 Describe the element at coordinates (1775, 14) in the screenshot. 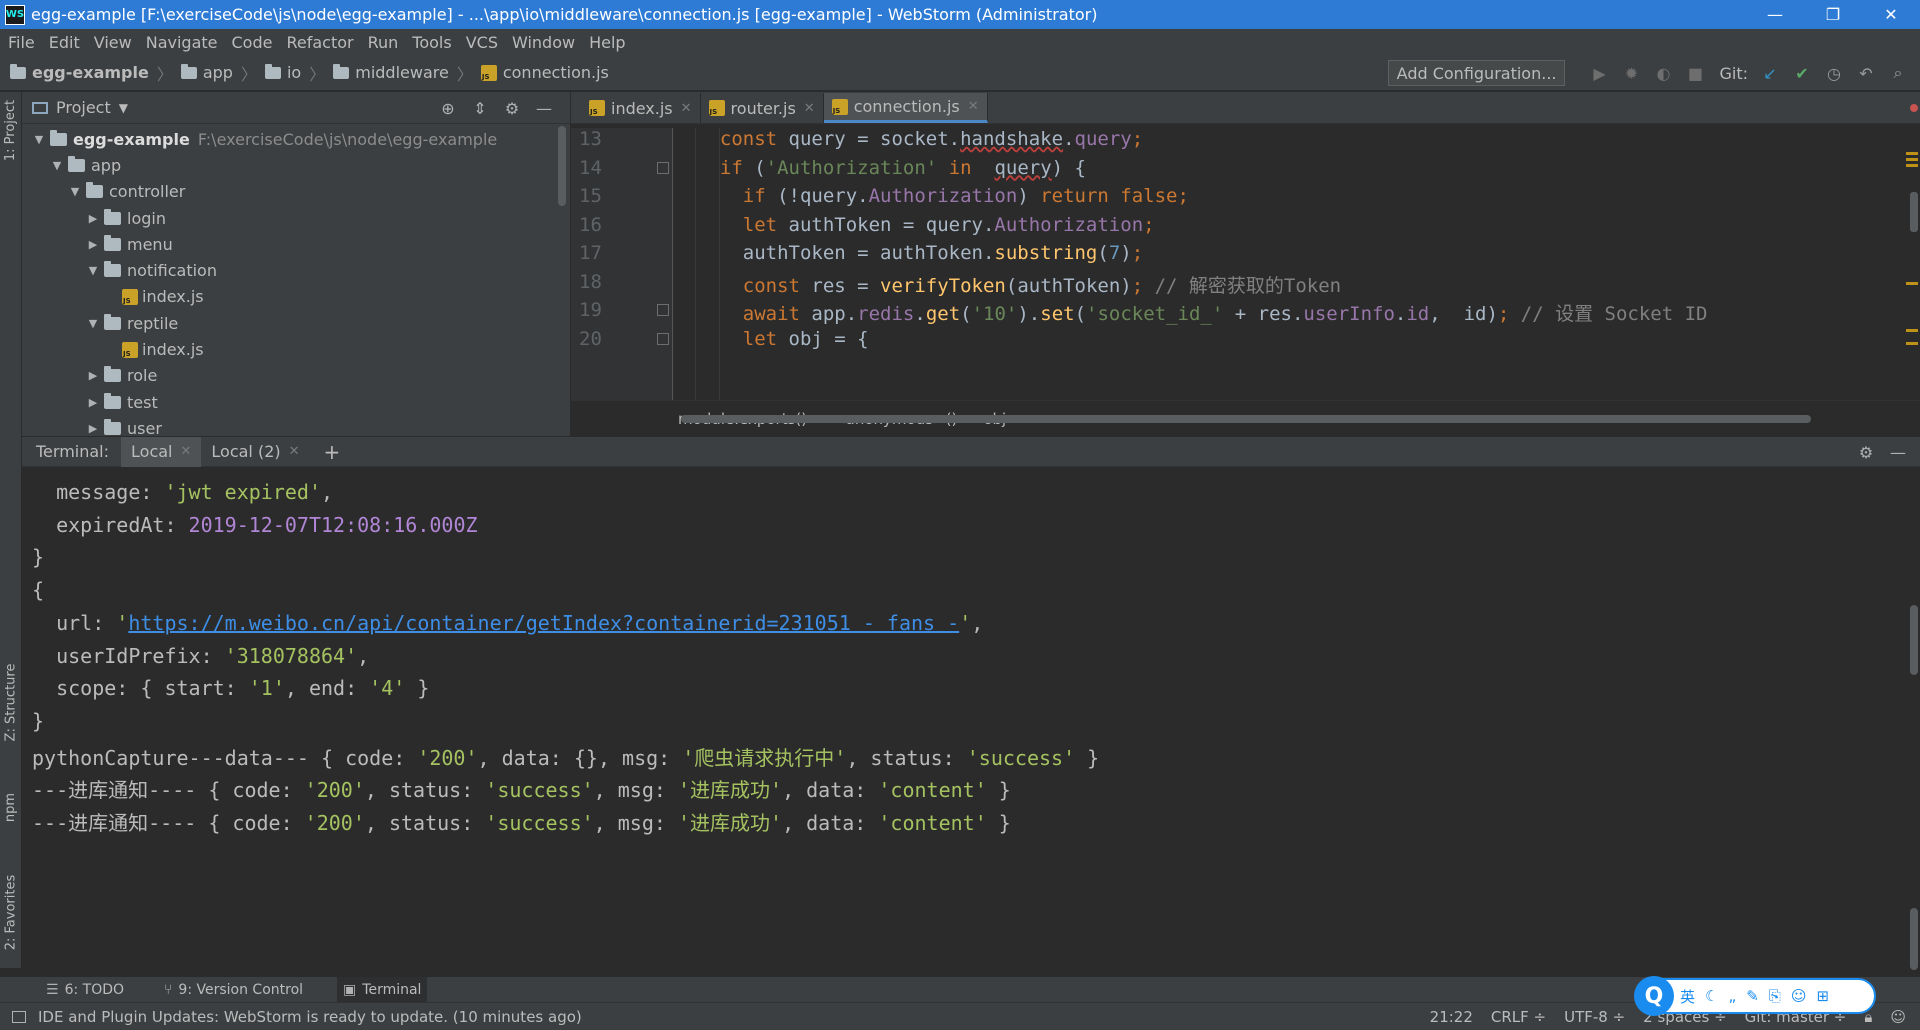

I see `minimize-button: —` at that location.